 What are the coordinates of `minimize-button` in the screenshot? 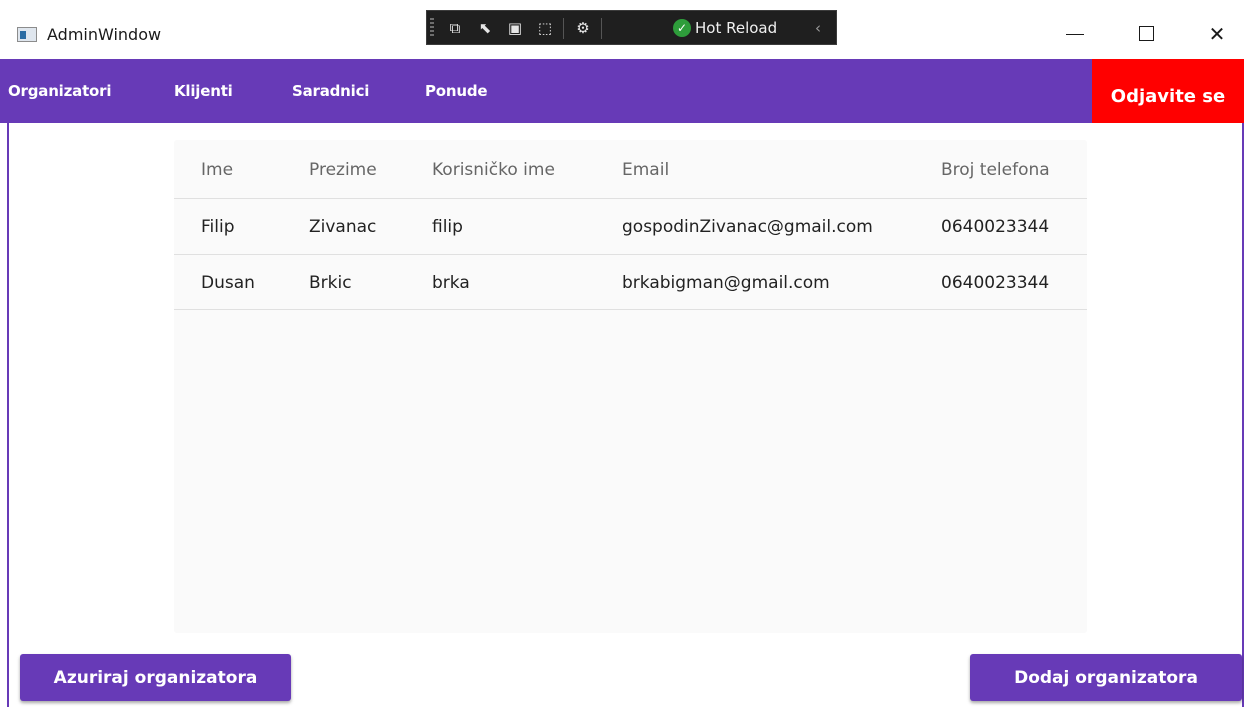 It's located at (1076, 34).